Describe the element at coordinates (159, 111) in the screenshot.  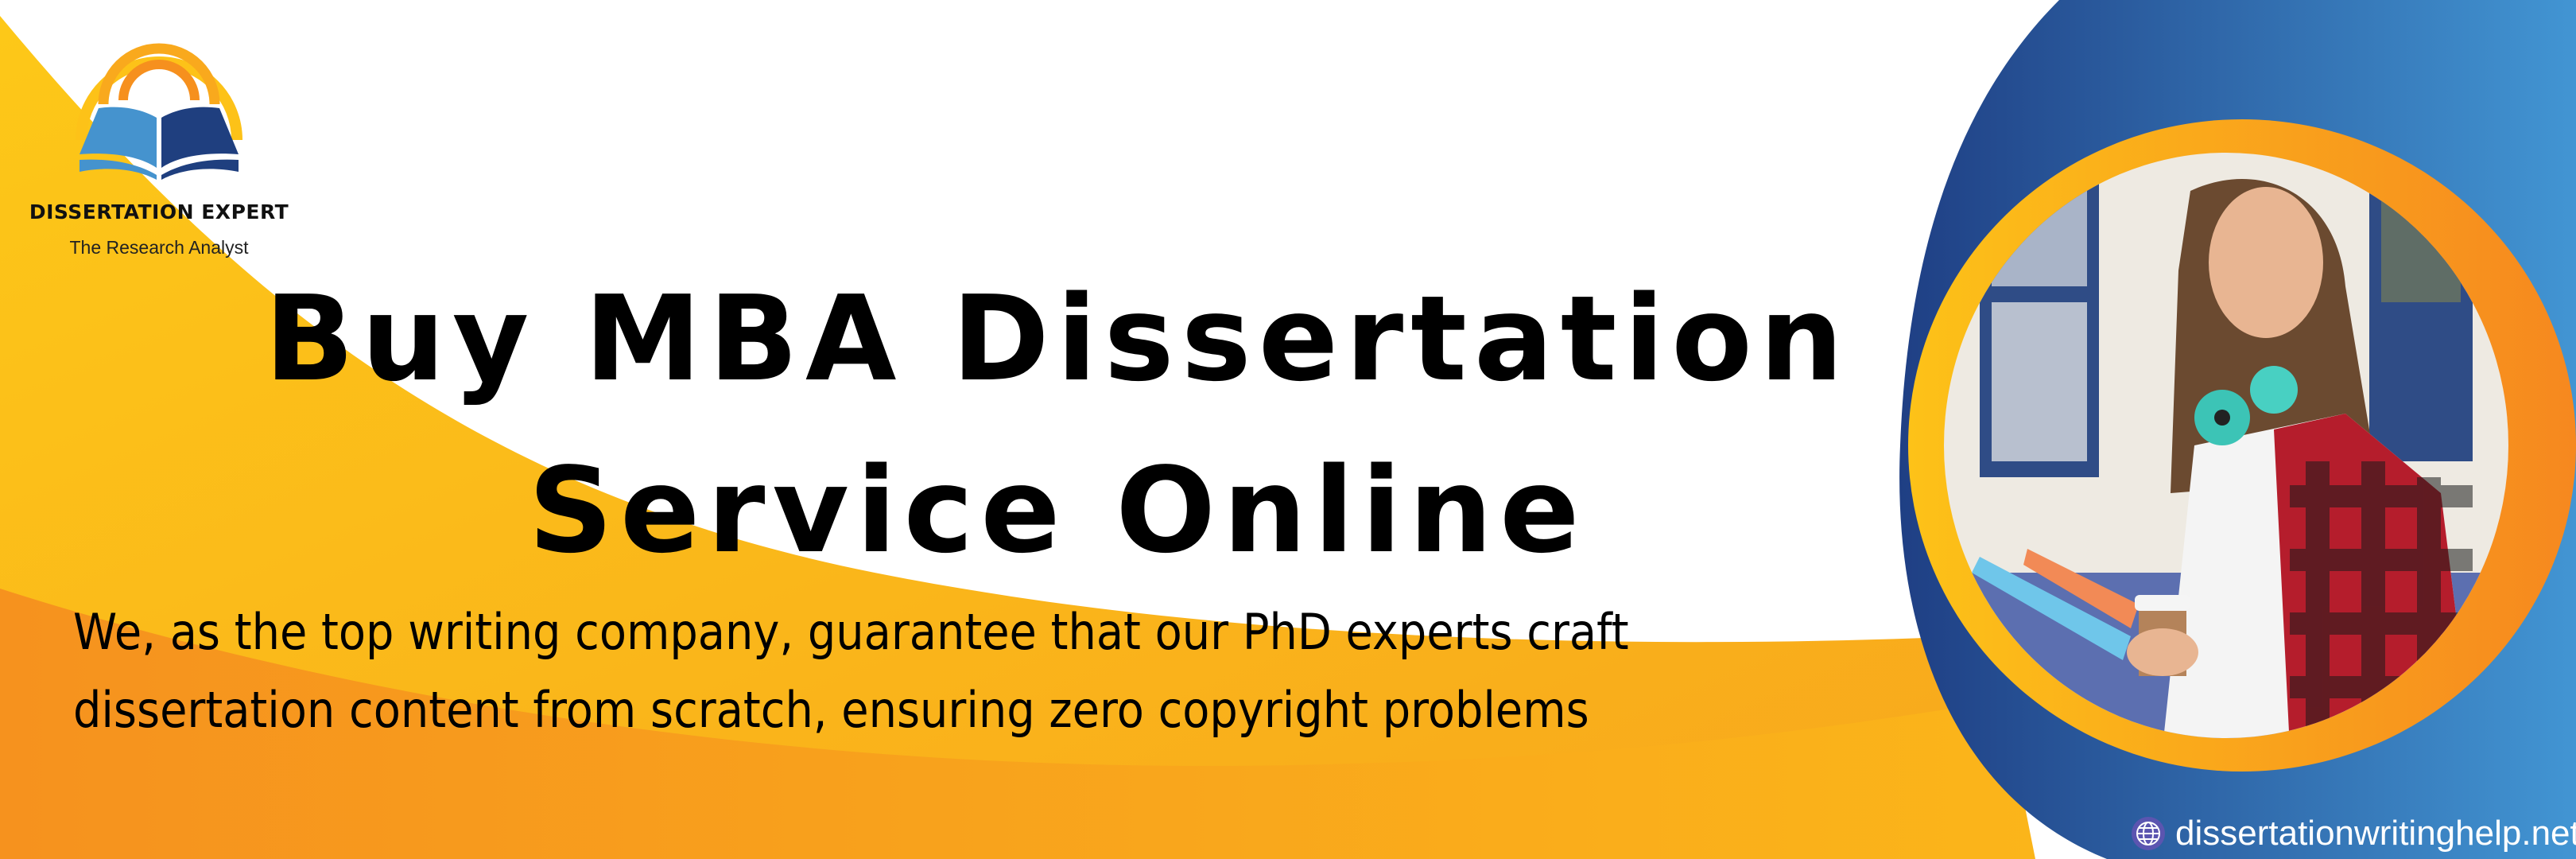
I see `open-book-logo-icon` at that location.